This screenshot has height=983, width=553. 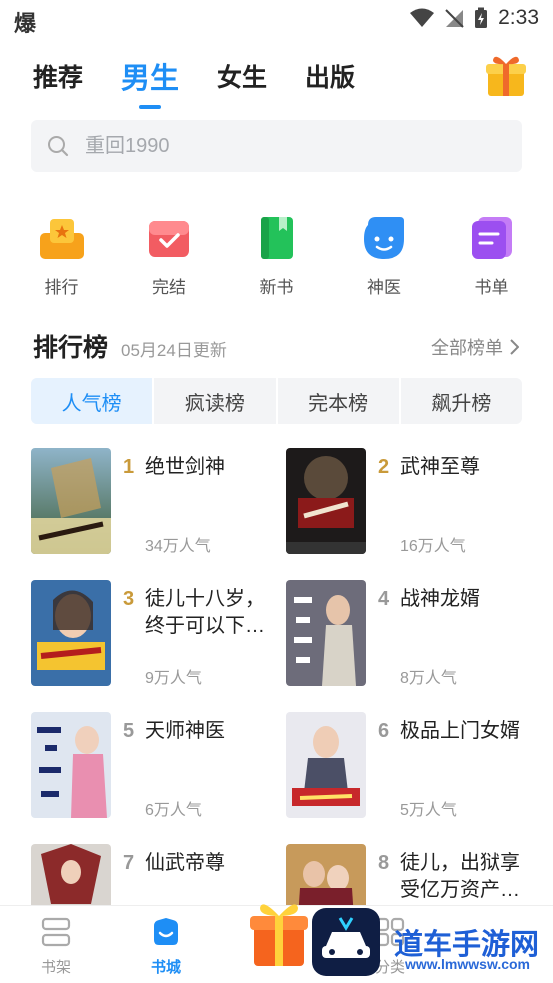 What do you see at coordinates (454, 18) in the screenshot?
I see `no-signal-icon` at bounding box center [454, 18].